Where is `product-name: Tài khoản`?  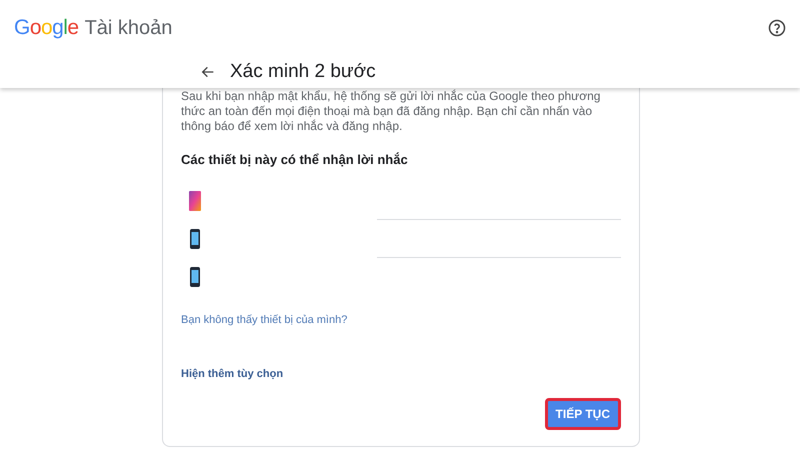 product-name: Tài khoản is located at coordinates (128, 28).